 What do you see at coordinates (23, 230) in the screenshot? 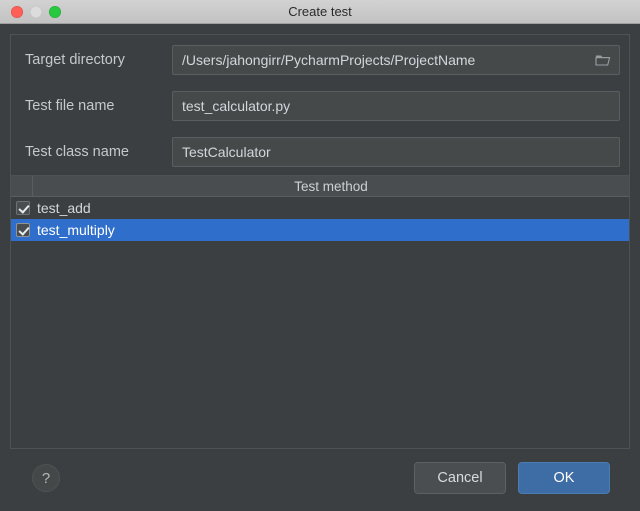
I see `row-checkbox-test-multiply` at bounding box center [23, 230].